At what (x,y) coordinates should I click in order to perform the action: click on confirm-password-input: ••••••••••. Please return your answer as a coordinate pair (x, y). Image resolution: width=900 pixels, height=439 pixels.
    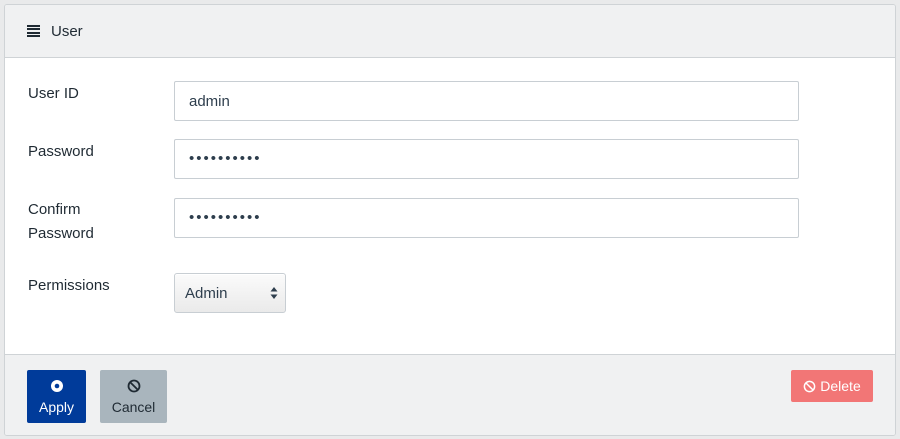
    Looking at the image, I should click on (486, 218).